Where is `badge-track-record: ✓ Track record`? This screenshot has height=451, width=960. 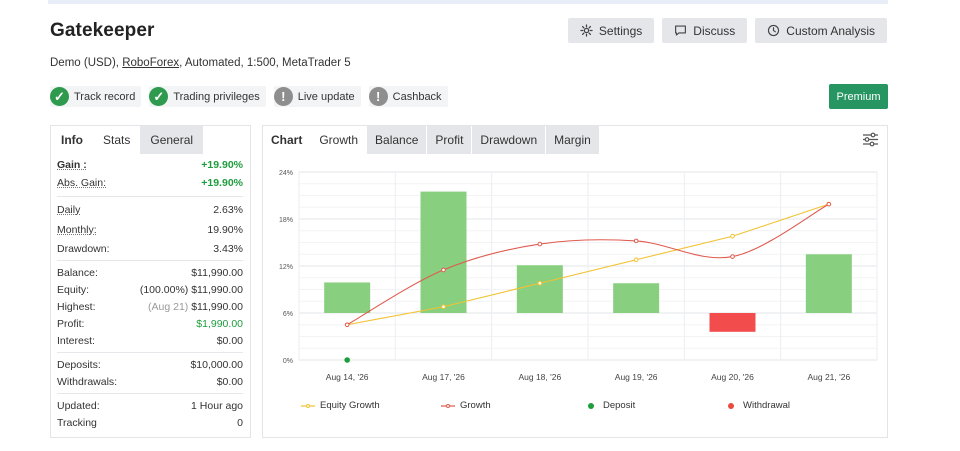
badge-track-record: ✓ Track record is located at coordinates (96, 96).